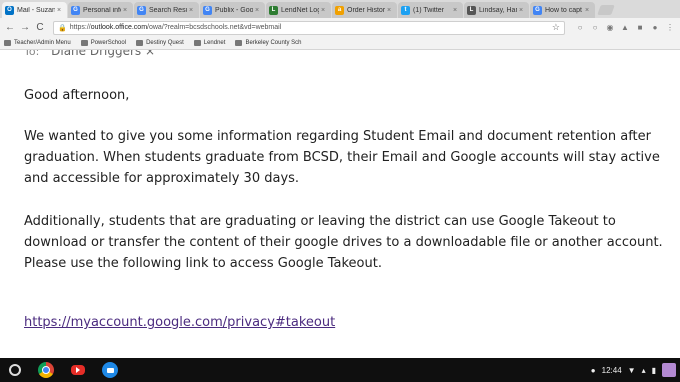 The image size is (680, 382). I want to click on extension-icon: ◉, so click(610, 28).